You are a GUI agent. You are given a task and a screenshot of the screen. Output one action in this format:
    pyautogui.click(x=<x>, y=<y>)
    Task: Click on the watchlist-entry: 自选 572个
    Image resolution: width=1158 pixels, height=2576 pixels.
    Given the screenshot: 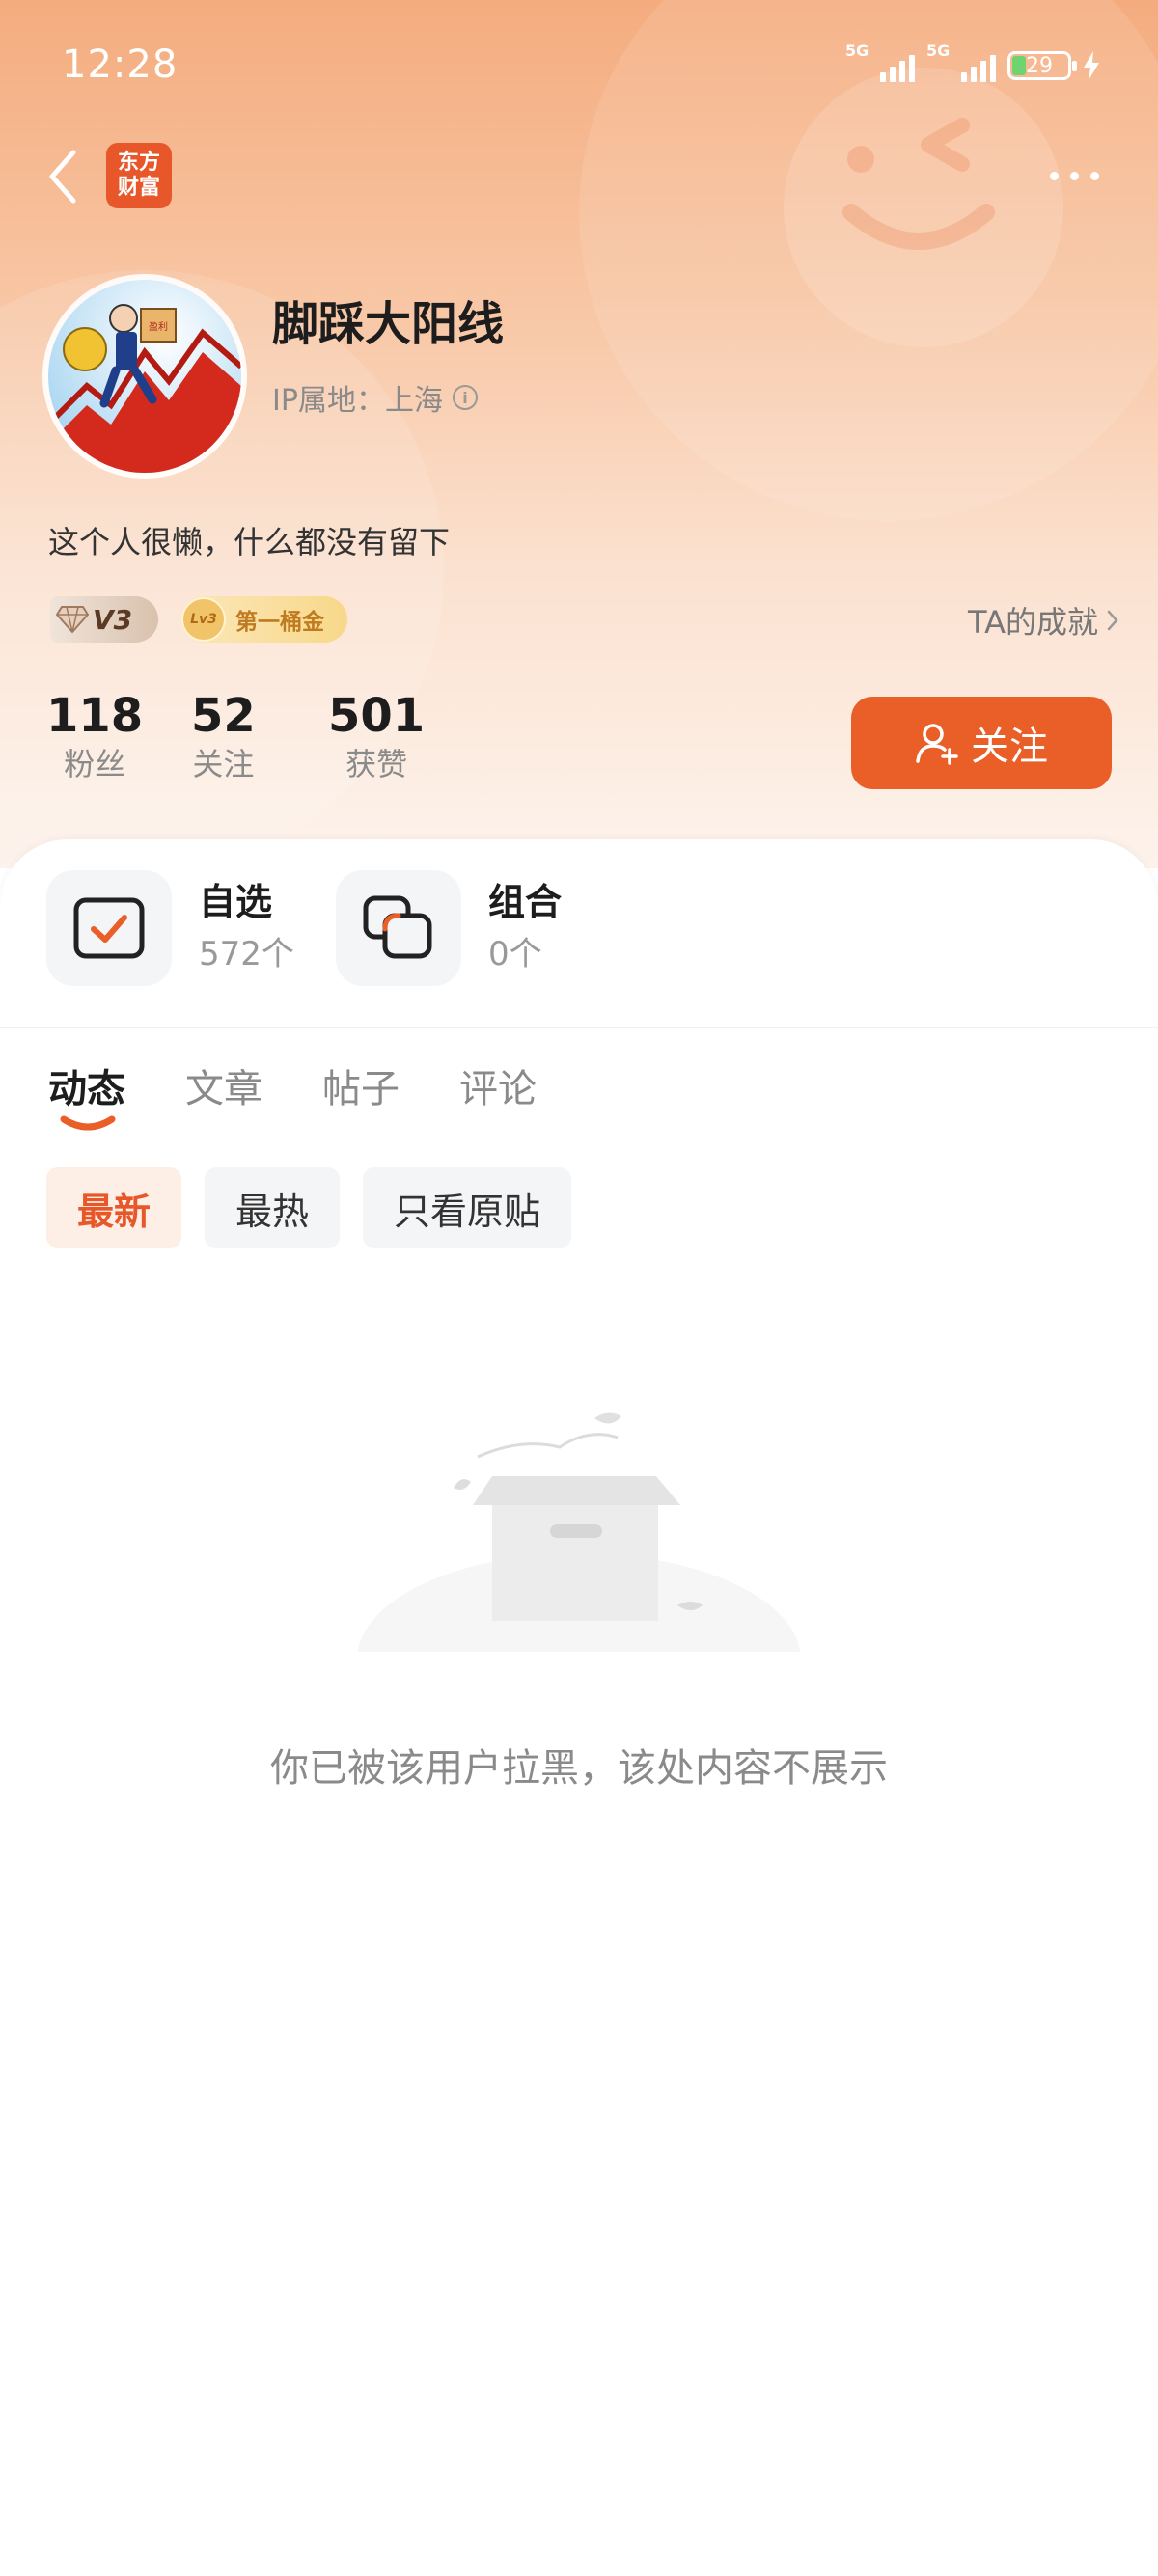 What is the action you would take?
    pyautogui.click(x=170, y=928)
    